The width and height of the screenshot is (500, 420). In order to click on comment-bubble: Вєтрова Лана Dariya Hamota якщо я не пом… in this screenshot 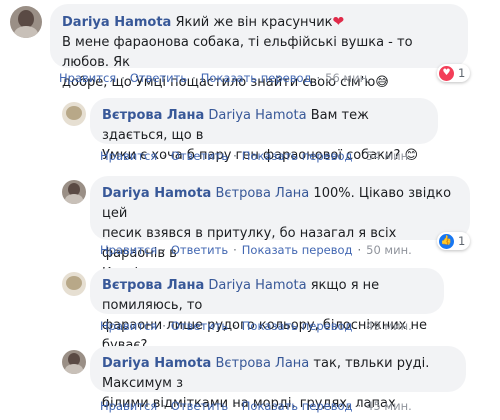, I will do `click(267, 310)`.